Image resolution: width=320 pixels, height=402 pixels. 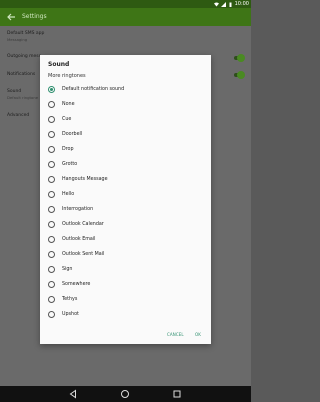 I want to click on ringtone-option: Somewhere, so click(x=125, y=285).